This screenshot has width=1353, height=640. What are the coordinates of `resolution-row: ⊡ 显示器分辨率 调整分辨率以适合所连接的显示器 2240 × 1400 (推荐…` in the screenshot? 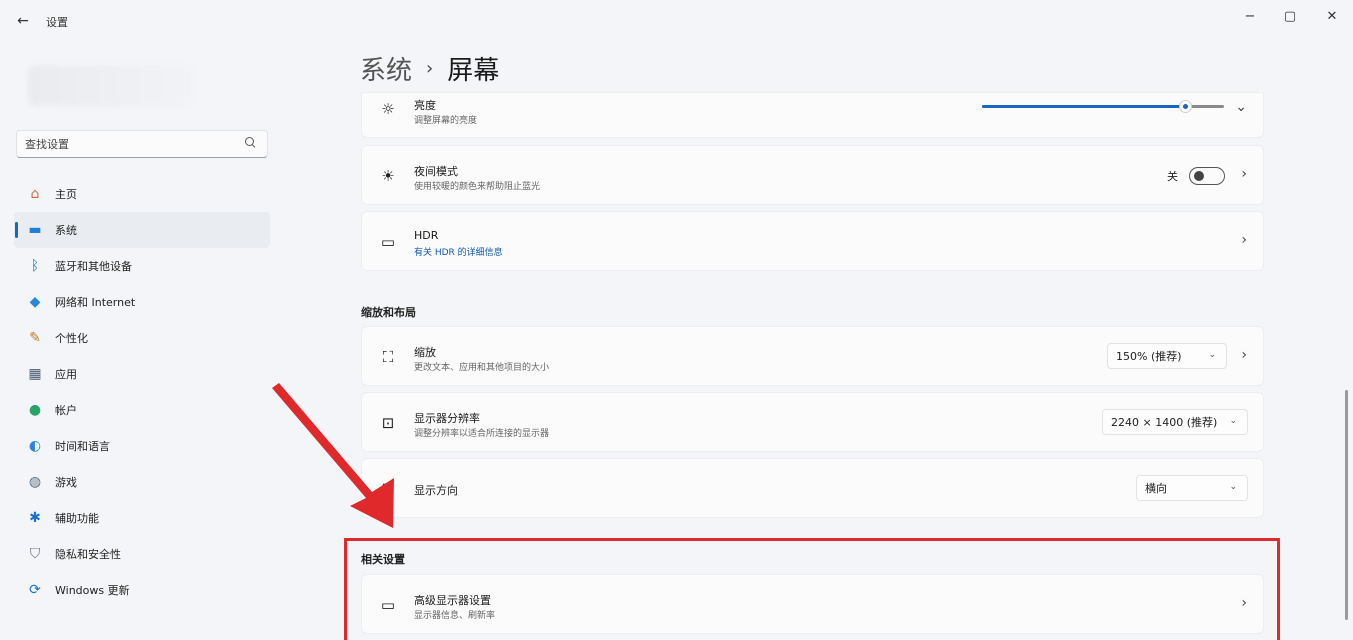 It's located at (812, 422).